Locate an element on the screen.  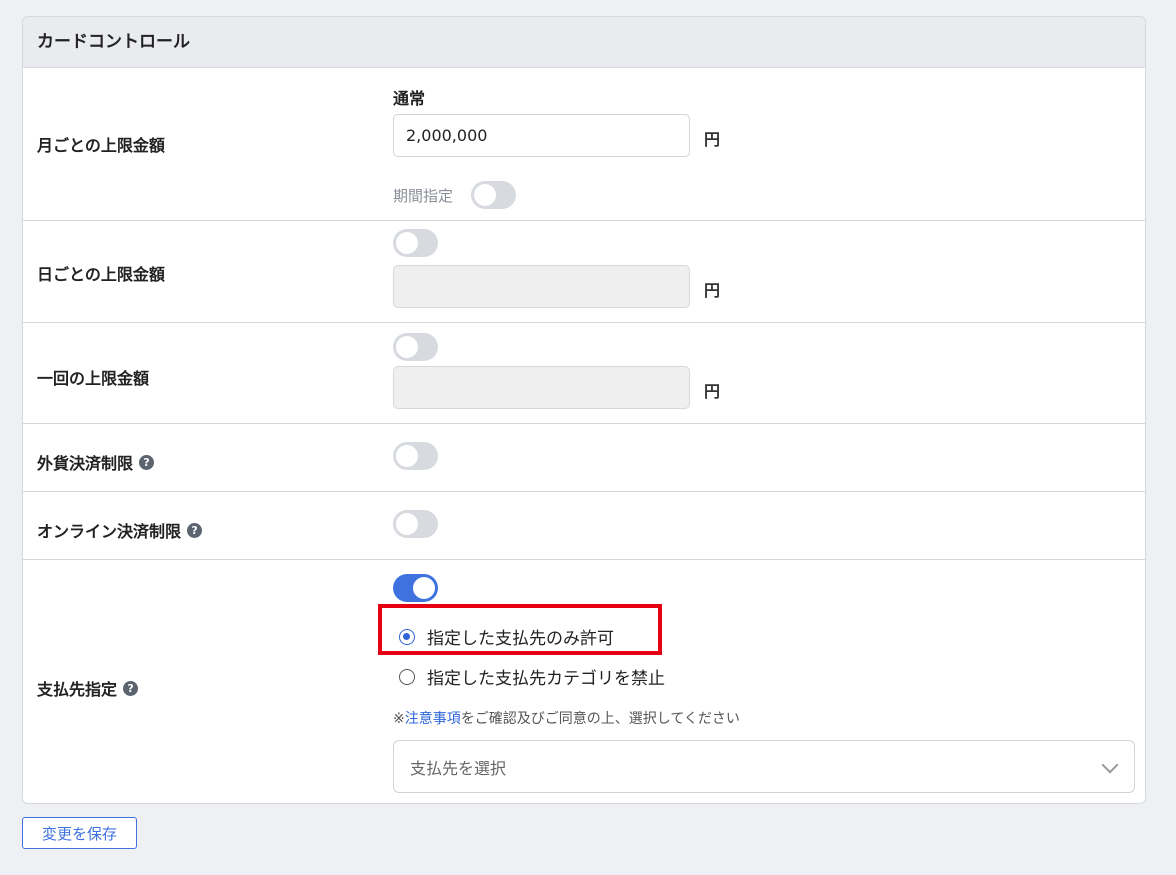
online-payment-label: オンライン決済制限 ? is located at coordinates (120, 530).